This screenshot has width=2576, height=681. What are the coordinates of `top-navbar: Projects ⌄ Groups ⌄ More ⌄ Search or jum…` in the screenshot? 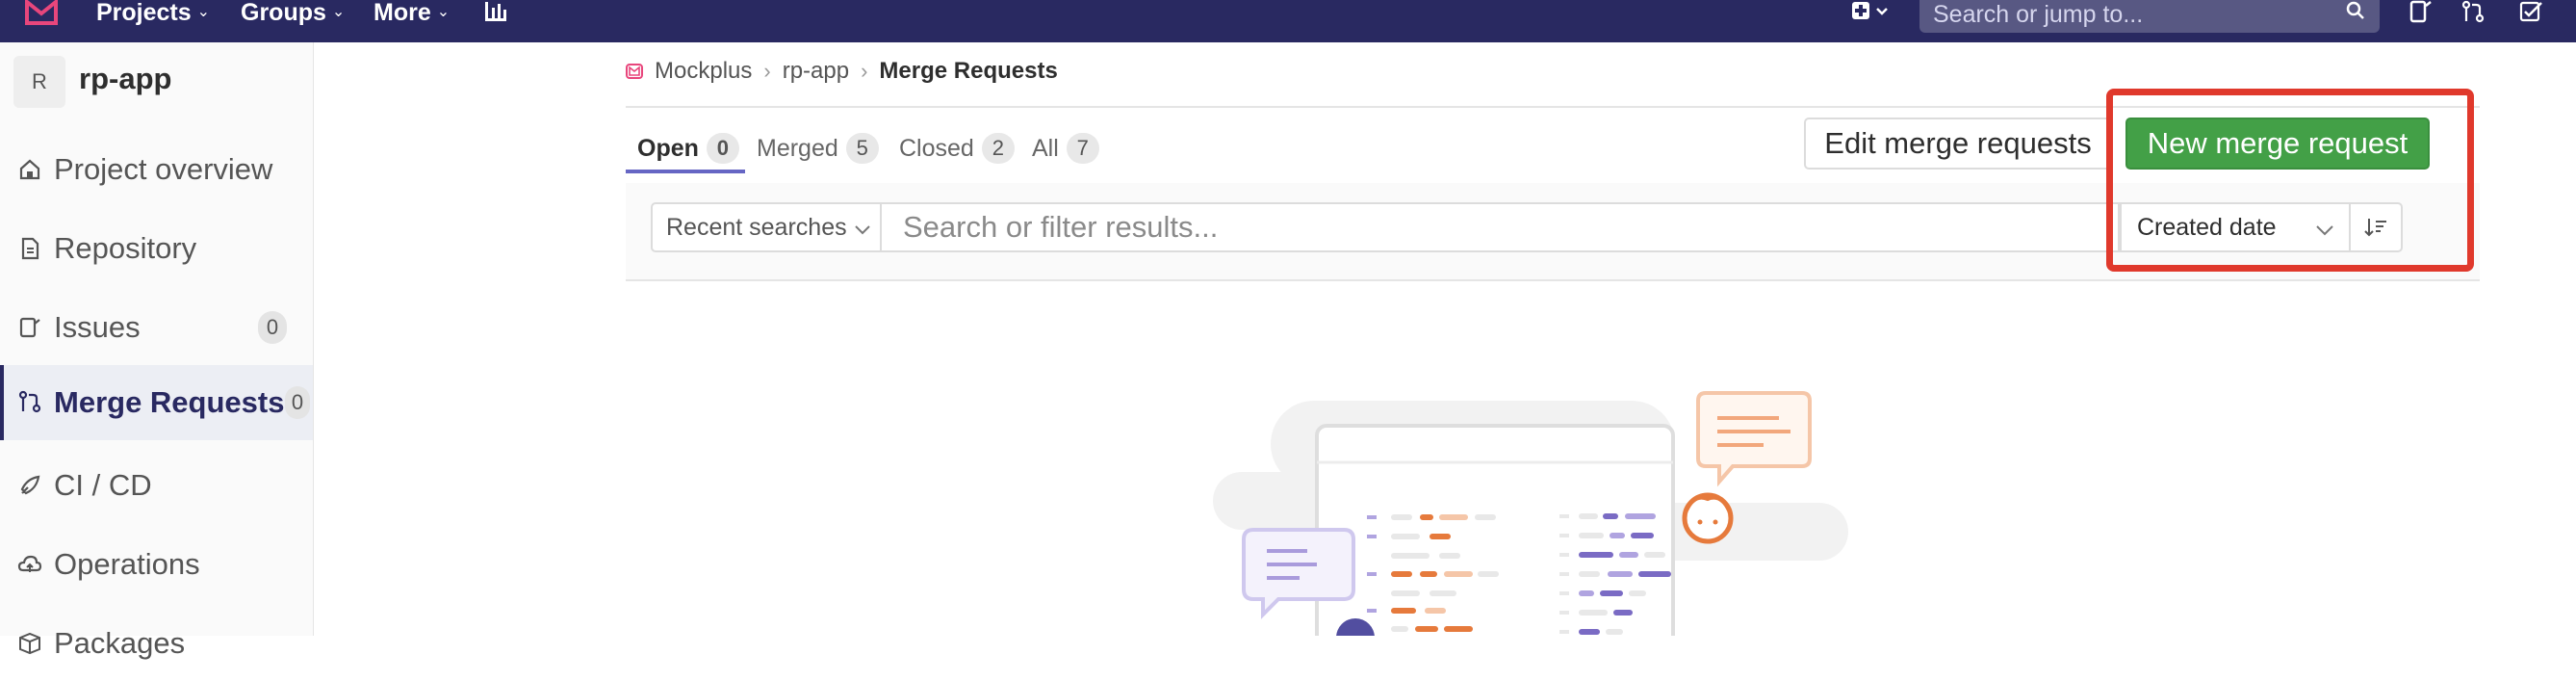 It's located at (1288, 21).